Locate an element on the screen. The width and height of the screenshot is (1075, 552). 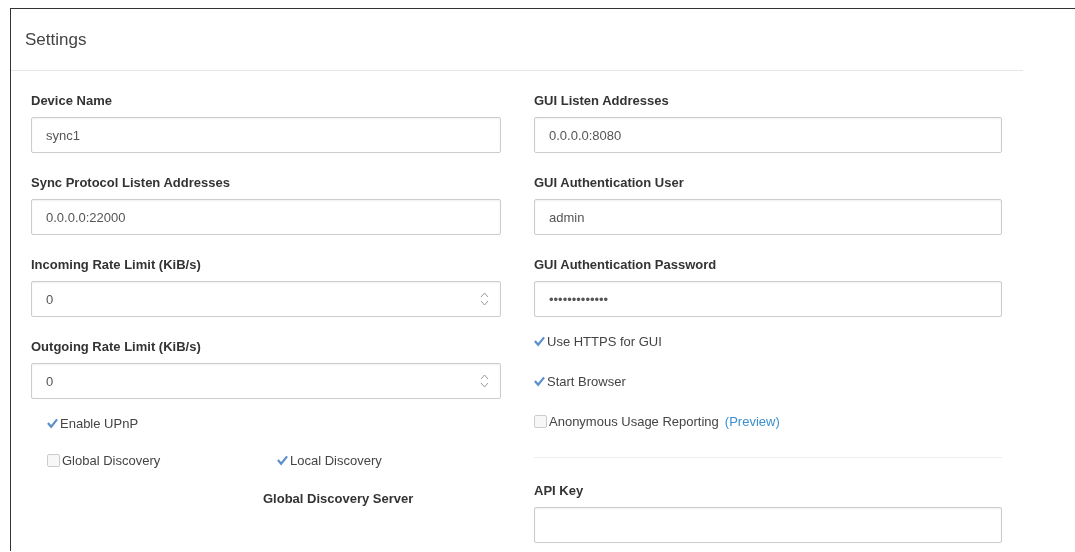
field-label: Sync Protocol Listen Addresses is located at coordinates (131, 182).